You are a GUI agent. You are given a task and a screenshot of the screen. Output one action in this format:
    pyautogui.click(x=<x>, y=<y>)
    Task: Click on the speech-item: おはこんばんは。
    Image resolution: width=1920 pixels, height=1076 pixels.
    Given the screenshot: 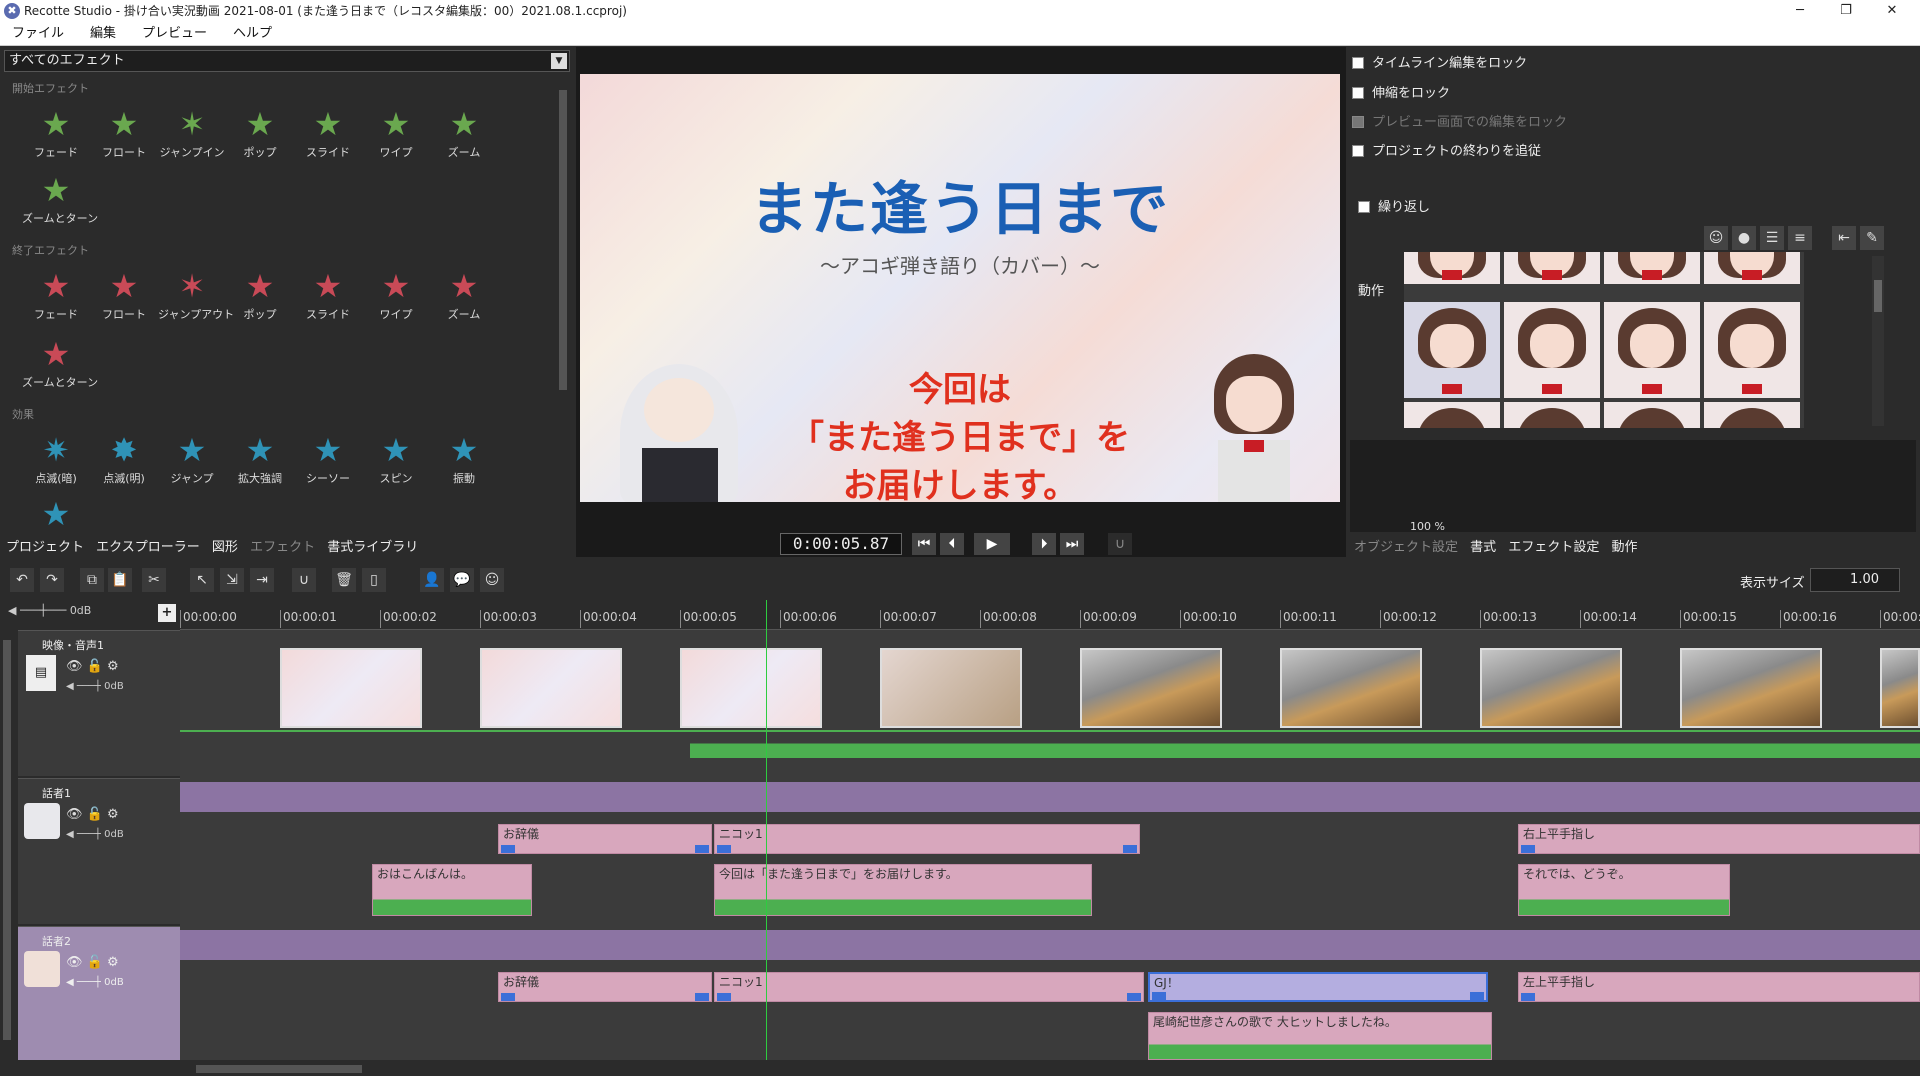 What is the action you would take?
    pyautogui.click(x=452, y=890)
    